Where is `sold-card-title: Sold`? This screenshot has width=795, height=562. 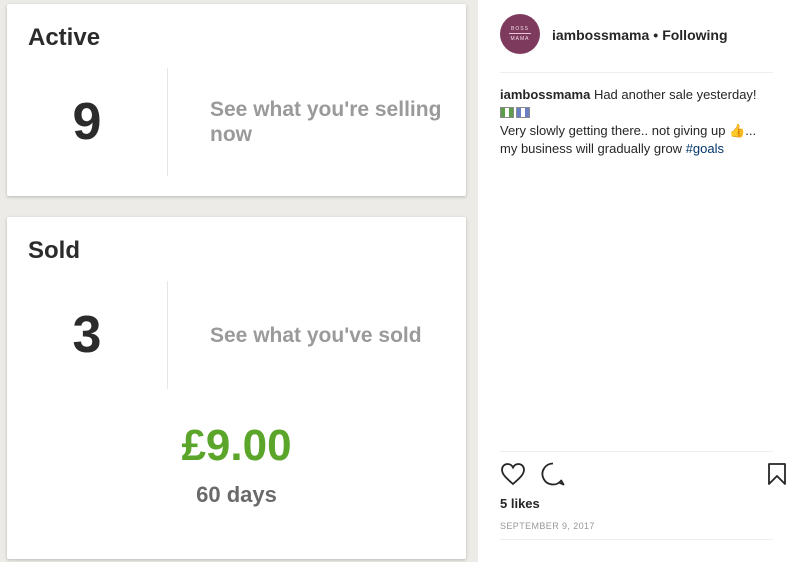
sold-card-title: Sold is located at coordinates (54, 250).